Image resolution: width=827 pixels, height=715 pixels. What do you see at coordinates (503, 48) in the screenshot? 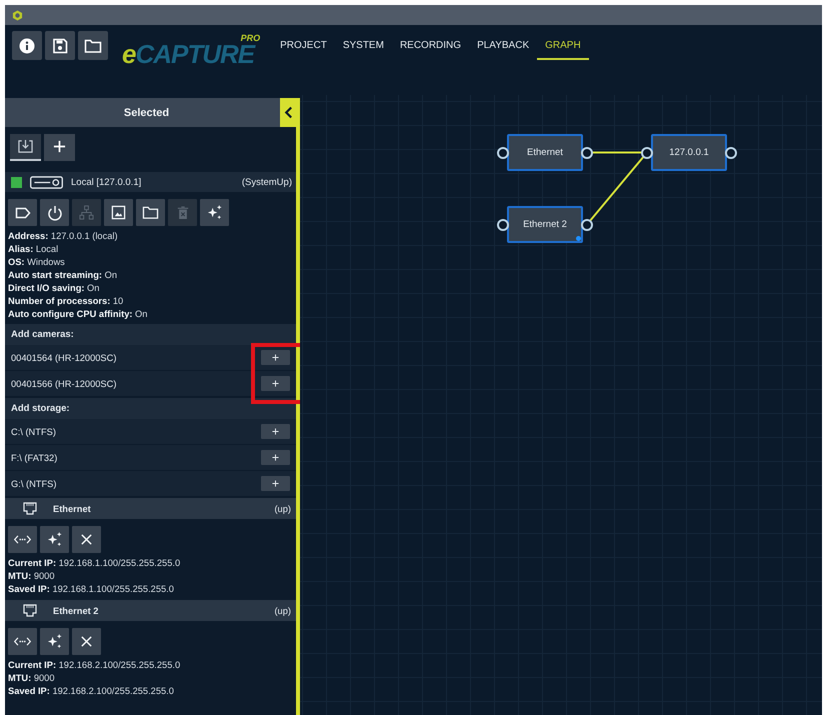
I see `nav-tab: PLAYBACK` at bounding box center [503, 48].